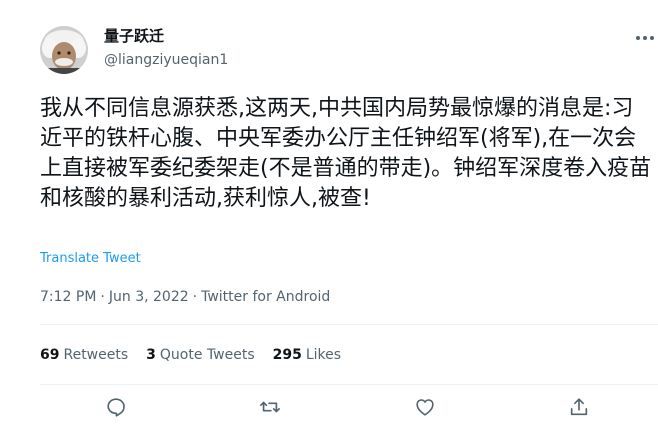  Describe the element at coordinates (134, 36) in the screenshot. I see `author-display-name: 量子跃迁` at that location.